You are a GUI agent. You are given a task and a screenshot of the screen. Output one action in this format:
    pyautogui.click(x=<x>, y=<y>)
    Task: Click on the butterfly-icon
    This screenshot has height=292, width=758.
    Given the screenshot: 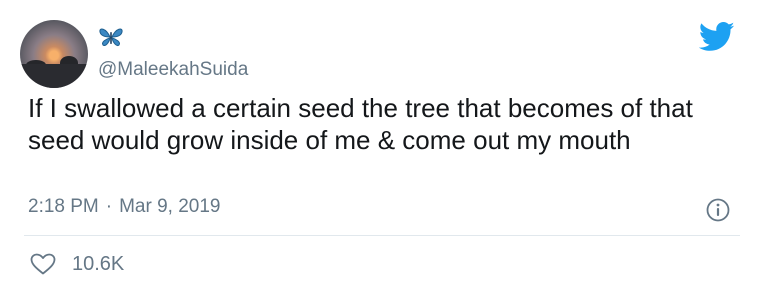 What is the action you would take?
    pyautogui.click(x=111, y=37)
    